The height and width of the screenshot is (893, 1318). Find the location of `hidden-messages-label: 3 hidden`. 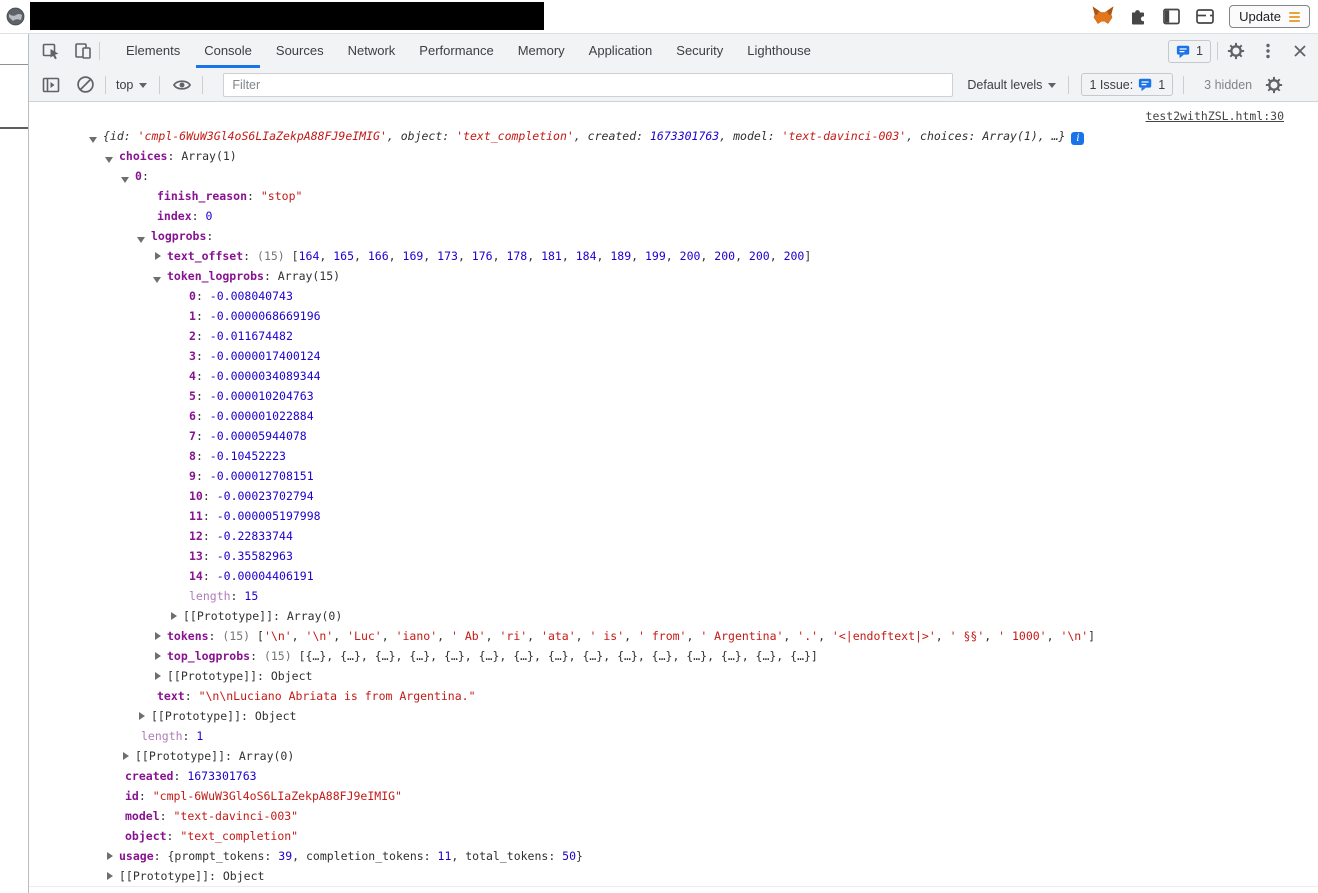

hidden-messages-label: 3 hidden is located at coordinates (1228, 85).